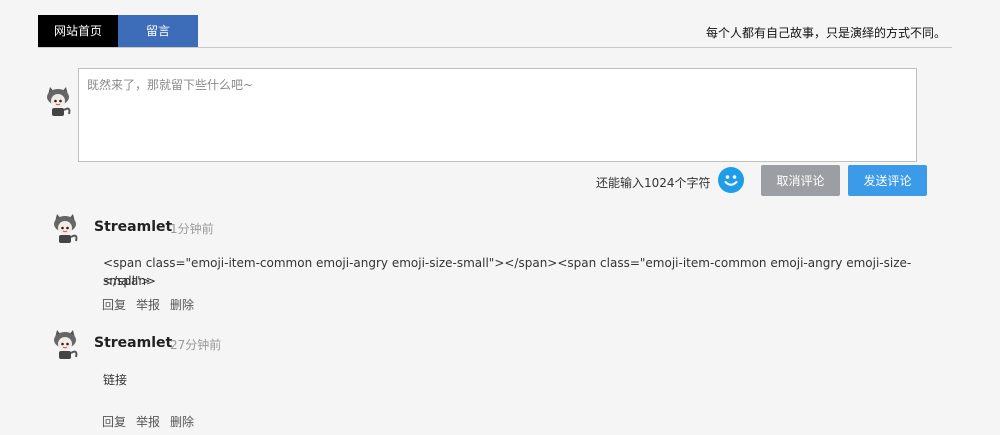  Describe the element at coordinates (800, 180) in the screenshot. I see `cancel-comment-button: 取消评论` at that location.